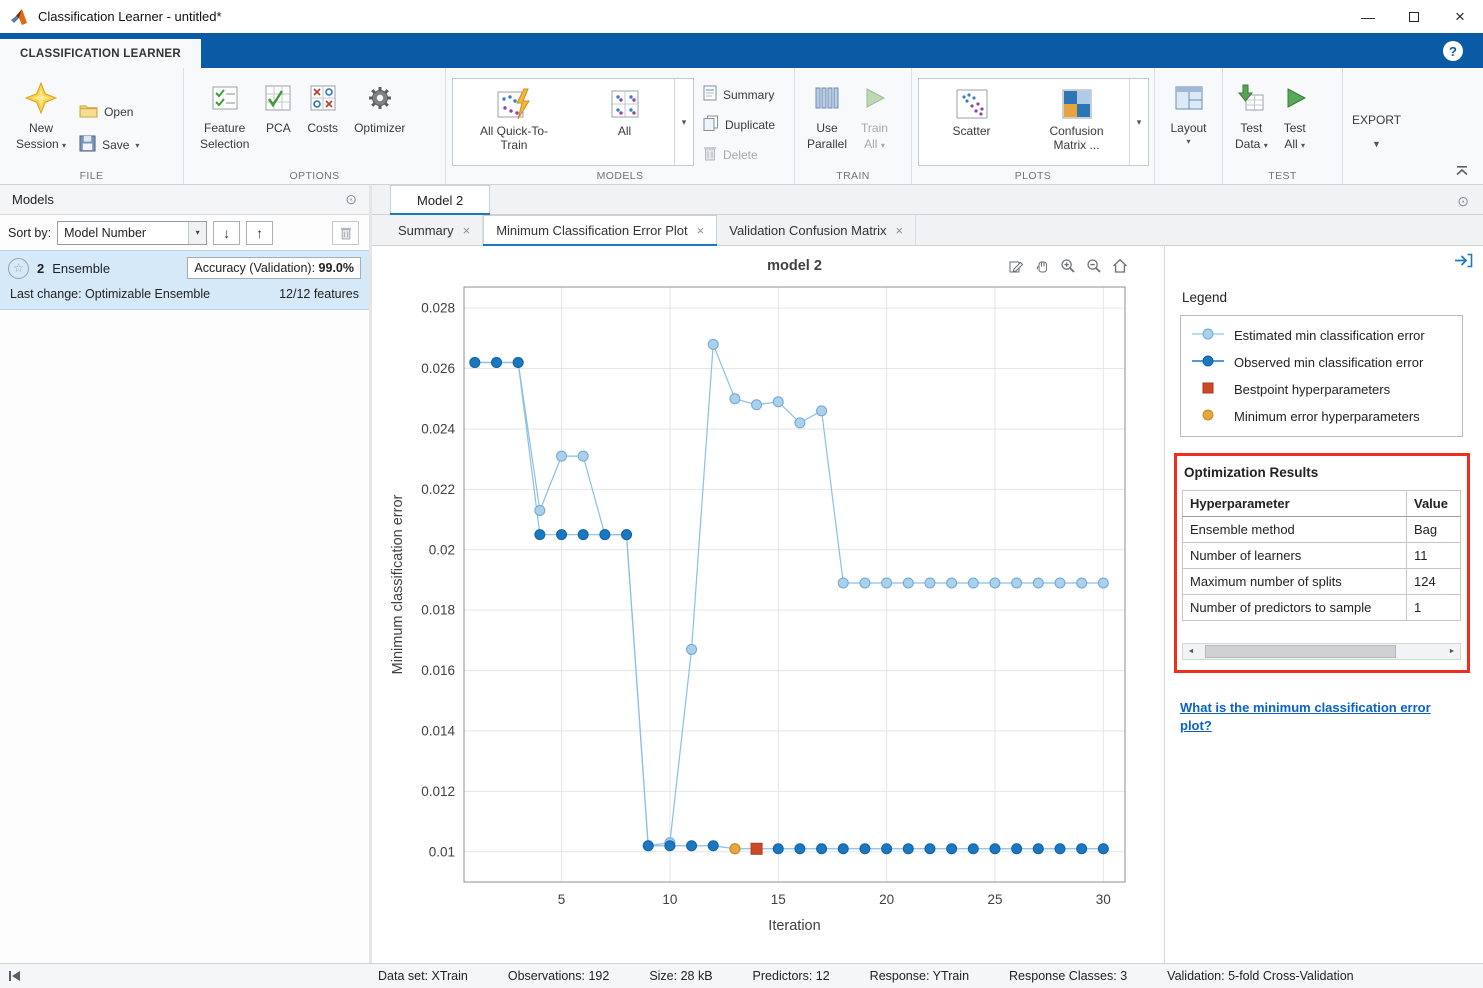 The height and width of the screenshot is (988, 1483). Describe the element at coordinates (1094, 266) in the screenshot. I see `zoom-out-icon` at that location.